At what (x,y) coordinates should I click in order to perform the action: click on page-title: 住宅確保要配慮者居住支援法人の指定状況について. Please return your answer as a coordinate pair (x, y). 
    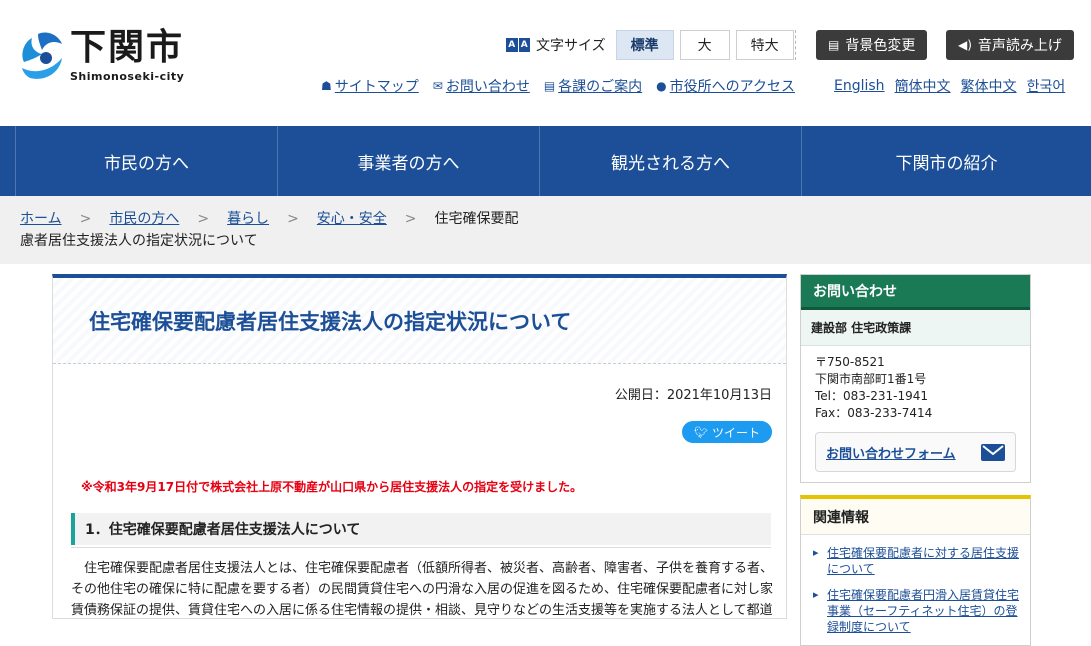
    Looking at the image, I should click on (330, 321).